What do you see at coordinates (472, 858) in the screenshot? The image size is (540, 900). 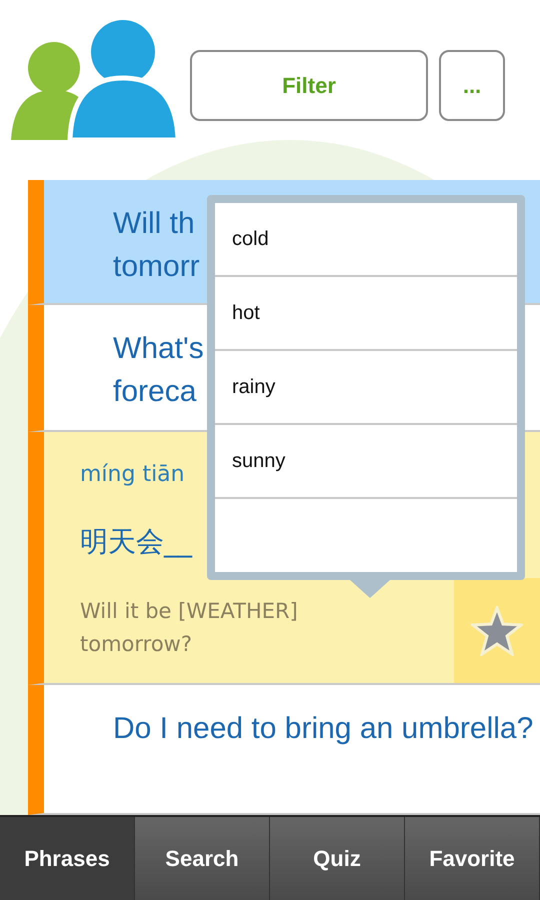 I see `tab: Favorite` at bounding box center [472, 858].